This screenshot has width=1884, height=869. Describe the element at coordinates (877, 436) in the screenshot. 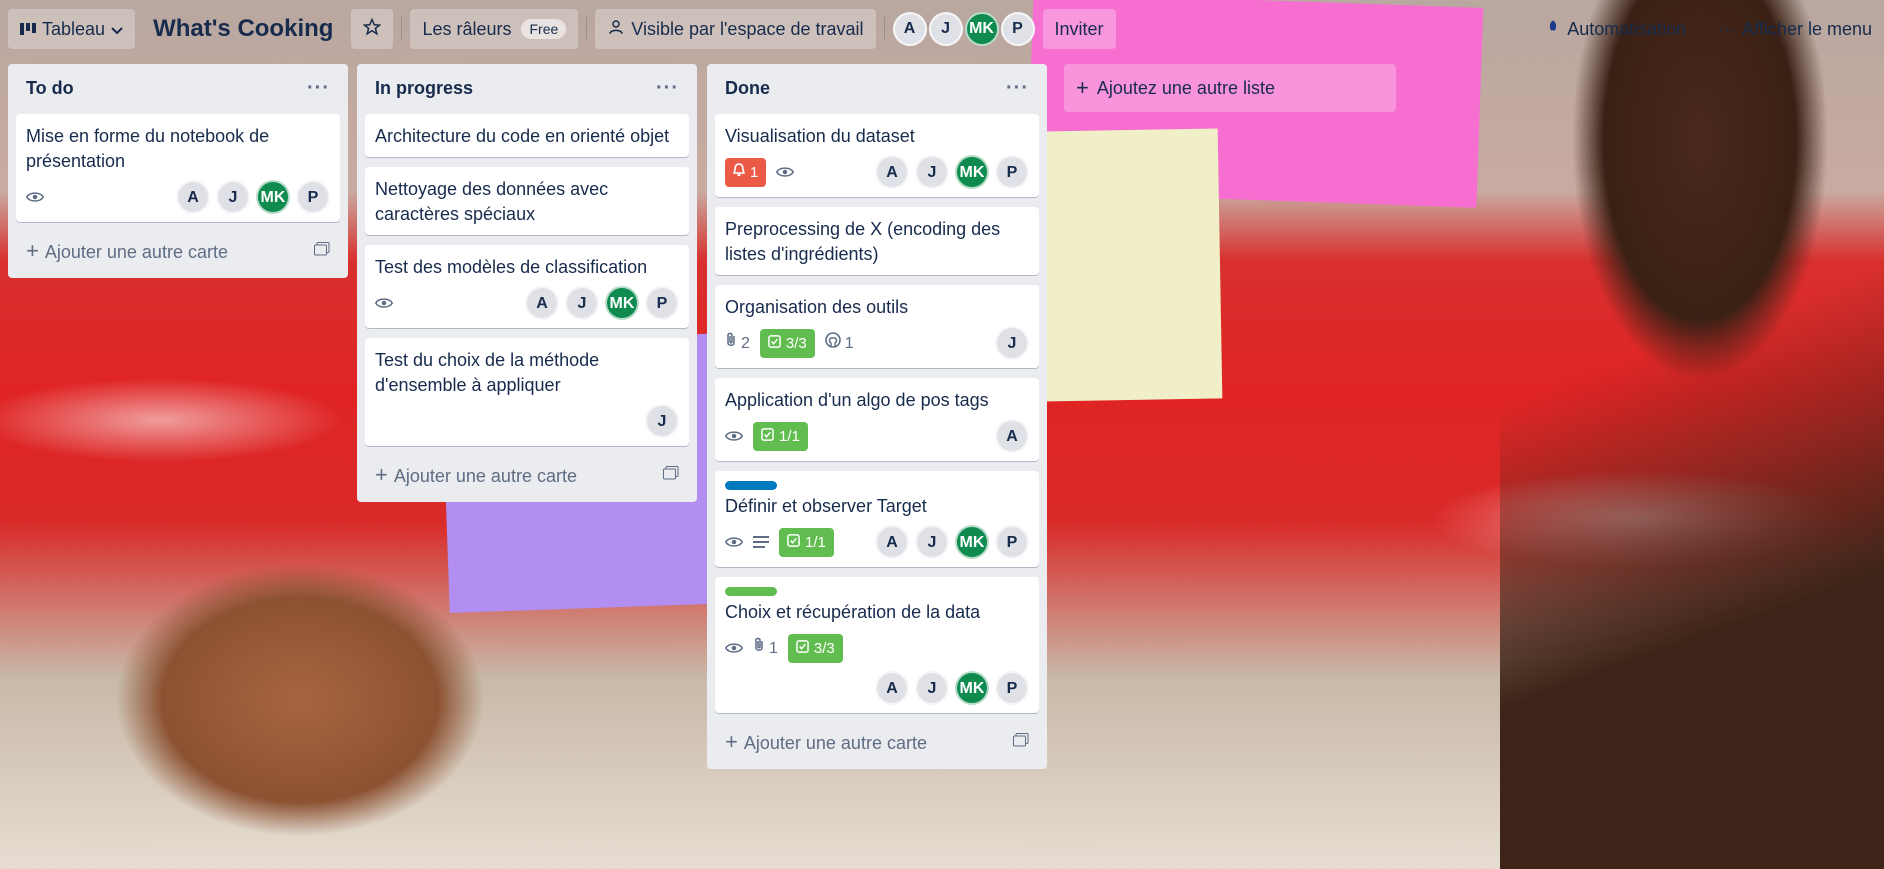

I see `card-badges: 1/1 A` at that location.